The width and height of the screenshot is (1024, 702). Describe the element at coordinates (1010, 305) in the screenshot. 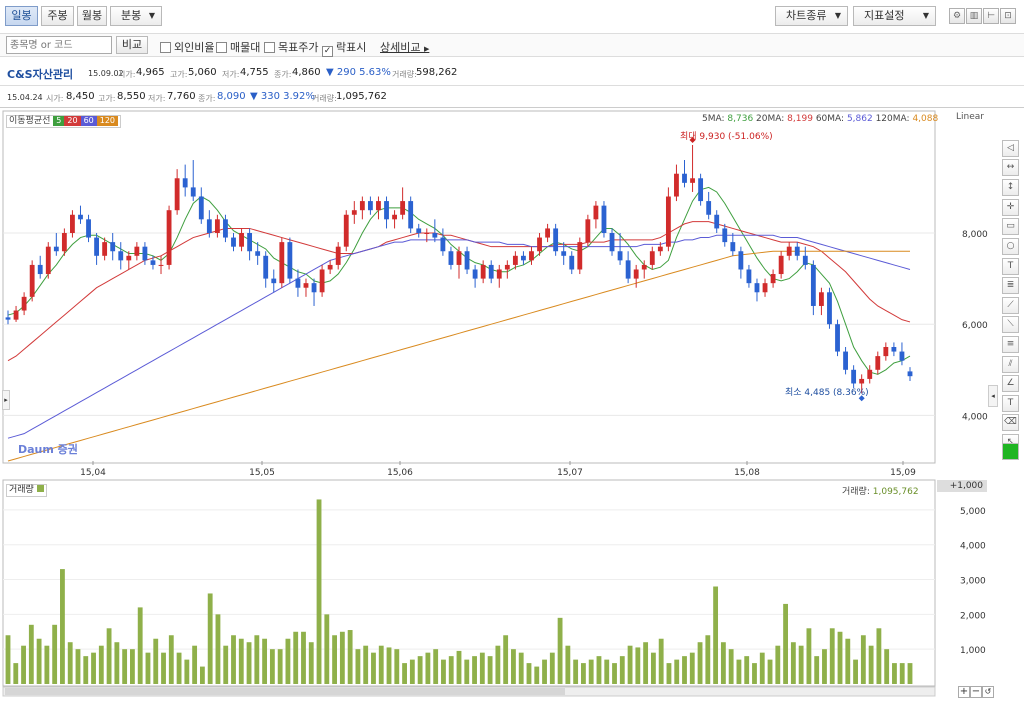

I see `trend-line-icon: ⟋` at that location.